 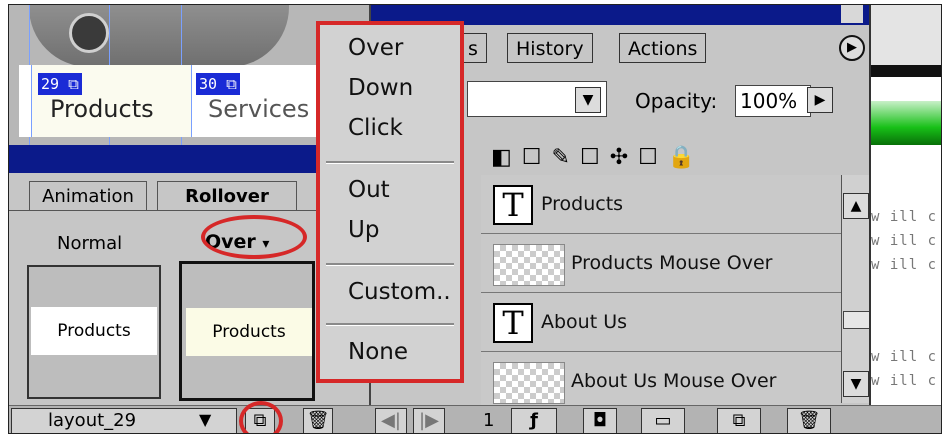 I want to click on layer-effects-button: ƒ, so click(x=534, y=420).